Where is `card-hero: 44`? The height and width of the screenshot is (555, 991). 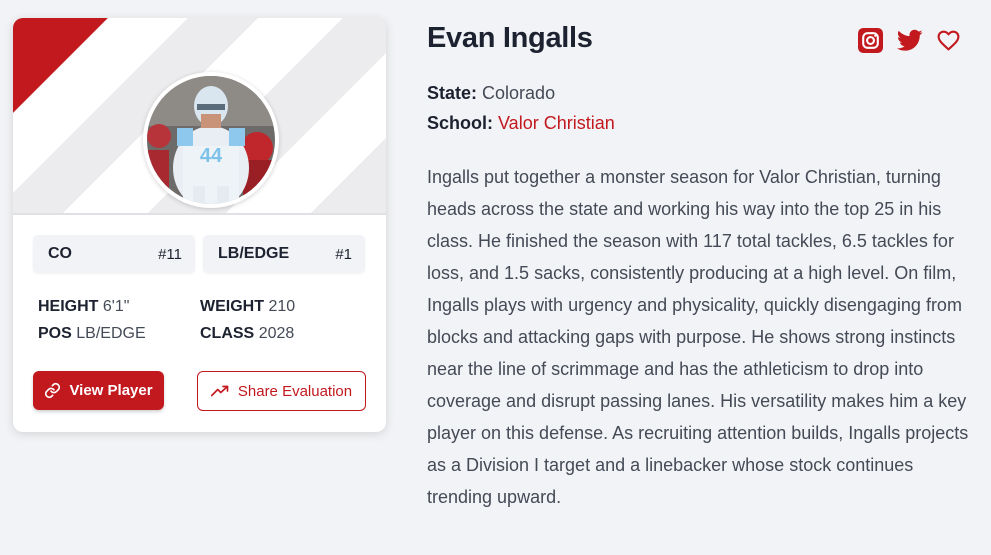 card-hero: 44 is located at coordinates (199, 116).